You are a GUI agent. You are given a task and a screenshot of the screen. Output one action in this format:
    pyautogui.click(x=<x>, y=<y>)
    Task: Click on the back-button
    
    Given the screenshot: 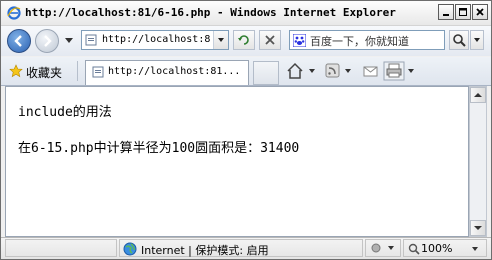 What is the action you would take?
    pyautogui.click(x=19, y=41)
    